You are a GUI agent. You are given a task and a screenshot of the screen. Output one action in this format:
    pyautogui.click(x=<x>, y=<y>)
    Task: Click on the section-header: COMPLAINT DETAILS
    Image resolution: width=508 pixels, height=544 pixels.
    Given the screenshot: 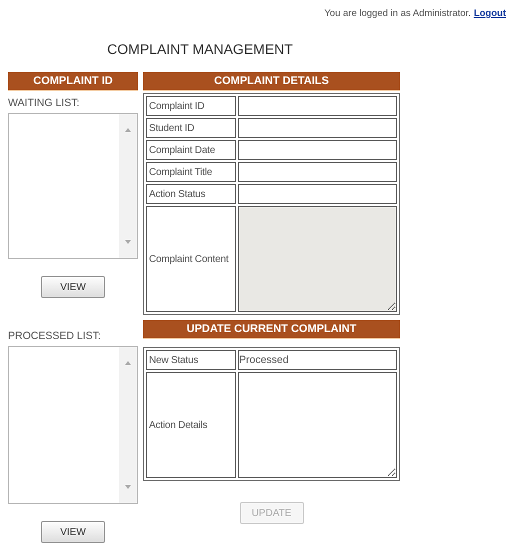 What is the action you would take?
    pyautogui.click(x=271, y=81)
    